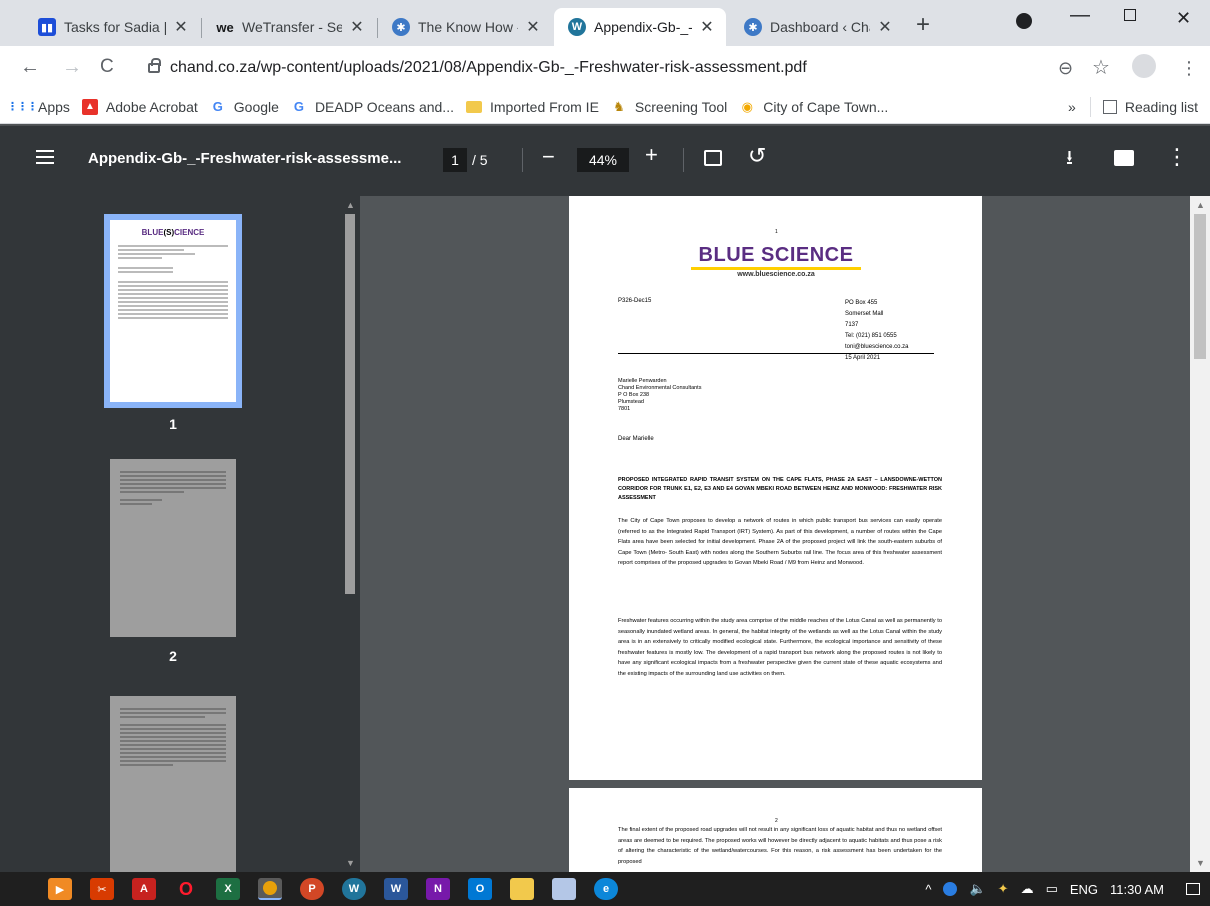  Describe the element at coordinates (468, 27) in the screenshot. I see `tab-title: The Know How -` at that location.